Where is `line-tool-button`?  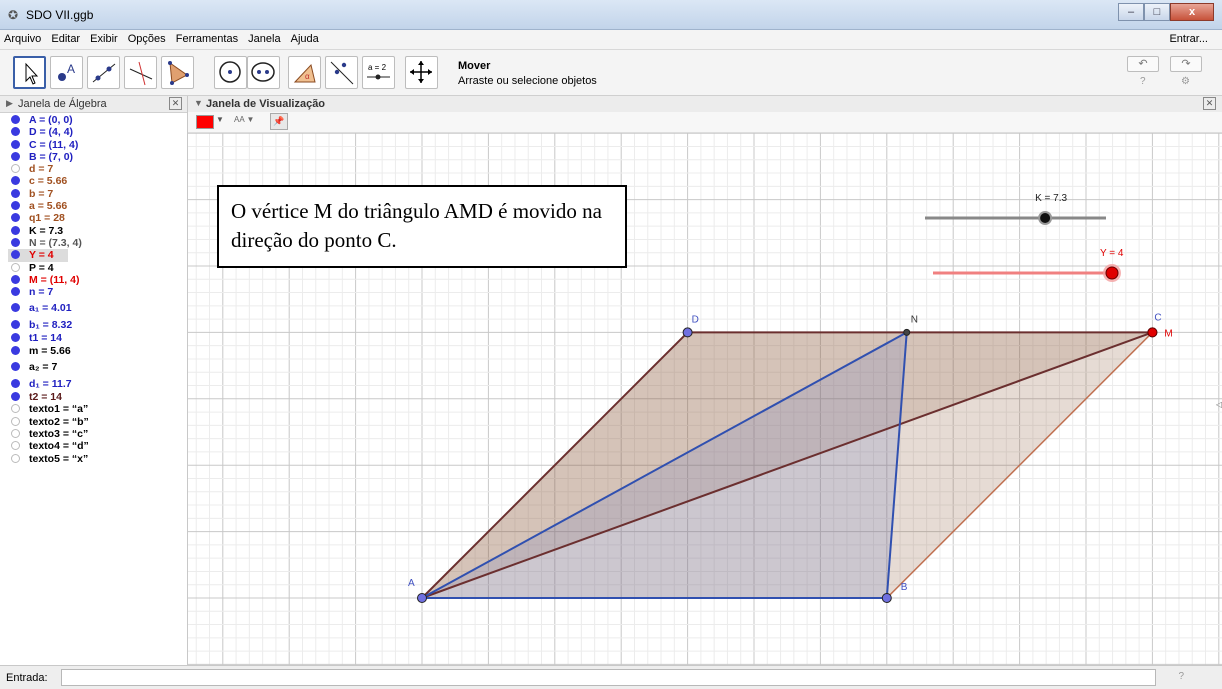 line-tool-button is located at coordinates (103, 72).